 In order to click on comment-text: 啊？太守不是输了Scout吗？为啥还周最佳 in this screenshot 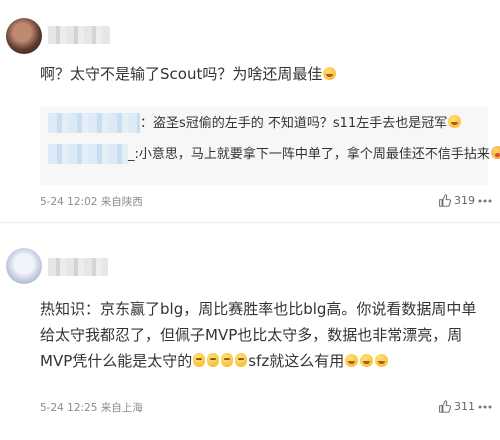, I will do `click(261, 74)`.